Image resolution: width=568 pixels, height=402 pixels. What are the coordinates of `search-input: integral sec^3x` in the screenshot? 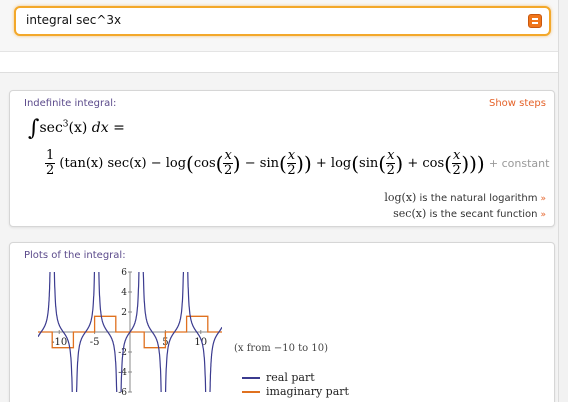 It's located at (73, 20).